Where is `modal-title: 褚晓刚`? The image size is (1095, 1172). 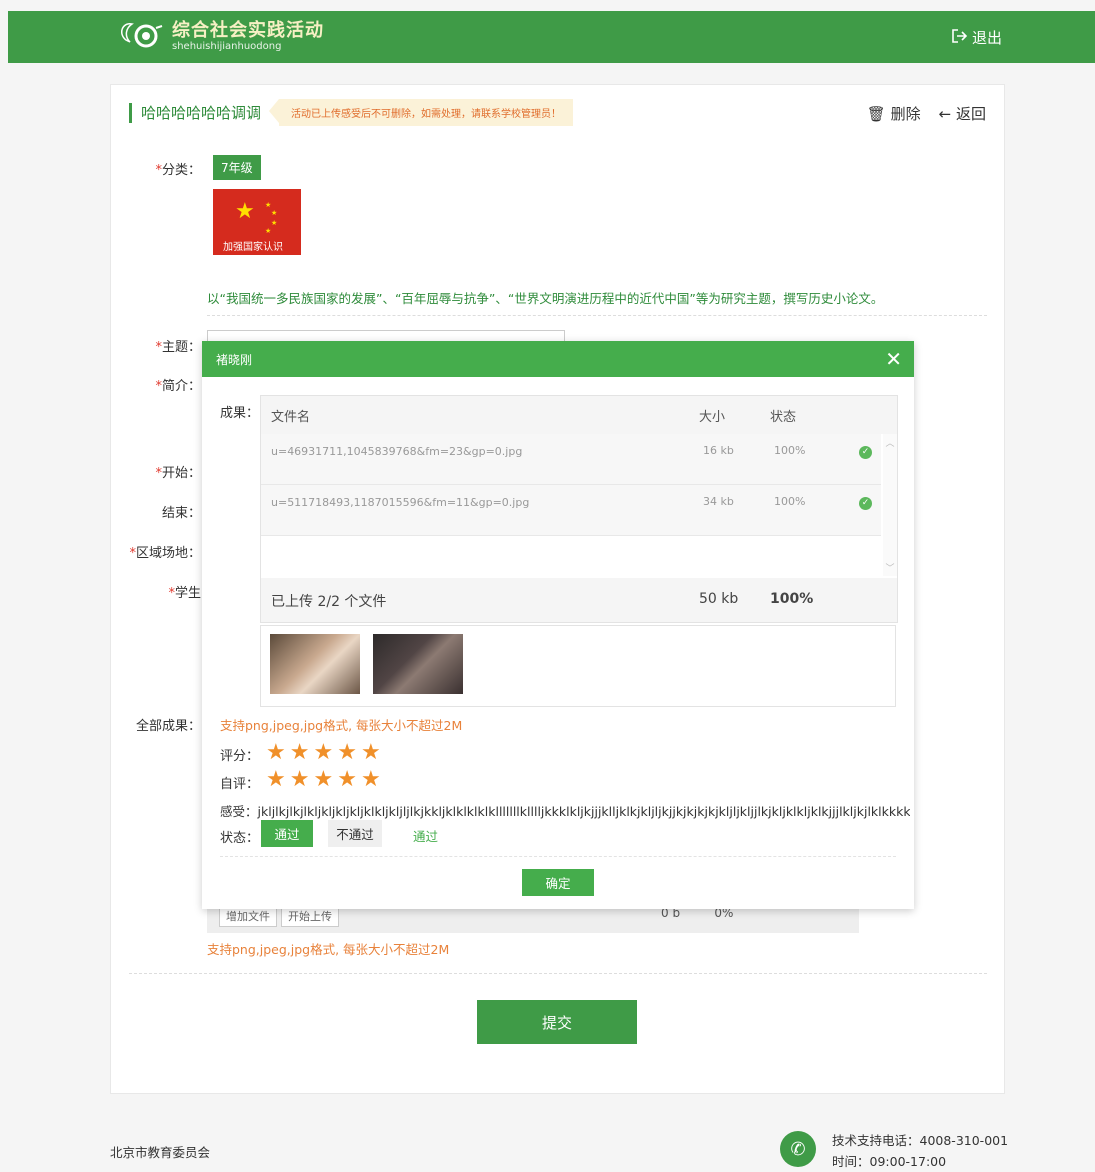
modal-title: 褚晓刚 is located at coordinates (234, 359).